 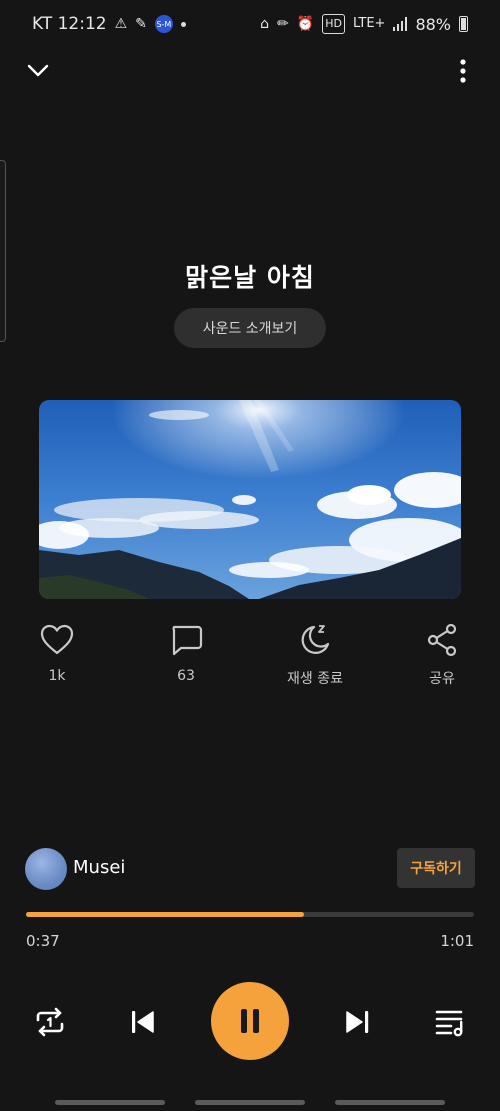 I want to click on pen-icon: ✏, so click(x=283, y=24).